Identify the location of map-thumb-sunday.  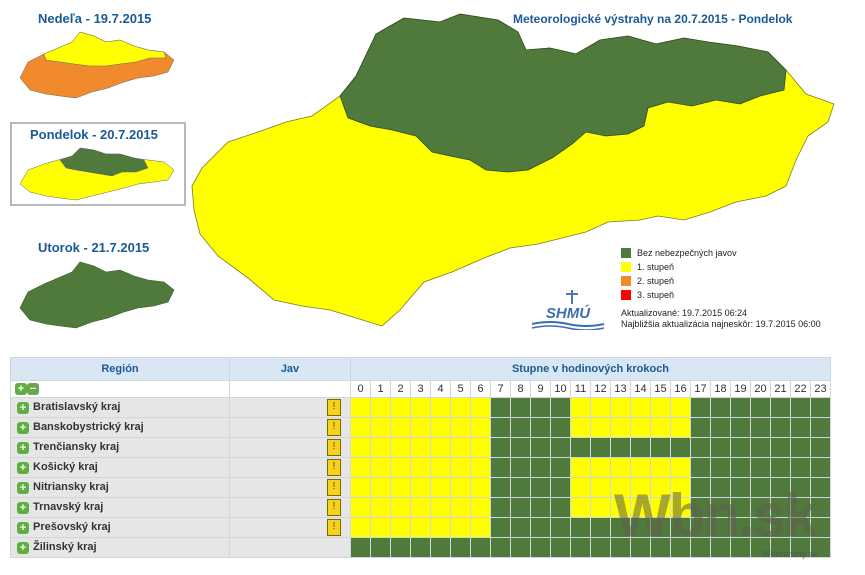
(97, 64).